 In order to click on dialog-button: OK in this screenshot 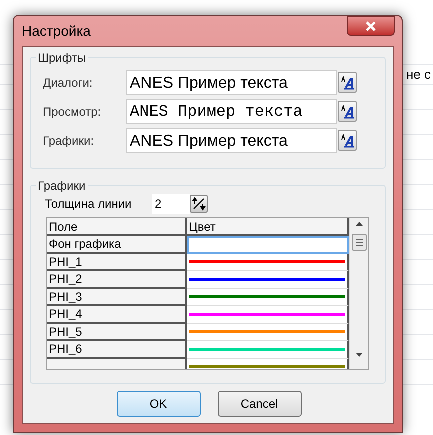, I will do `click(158, 404)`.